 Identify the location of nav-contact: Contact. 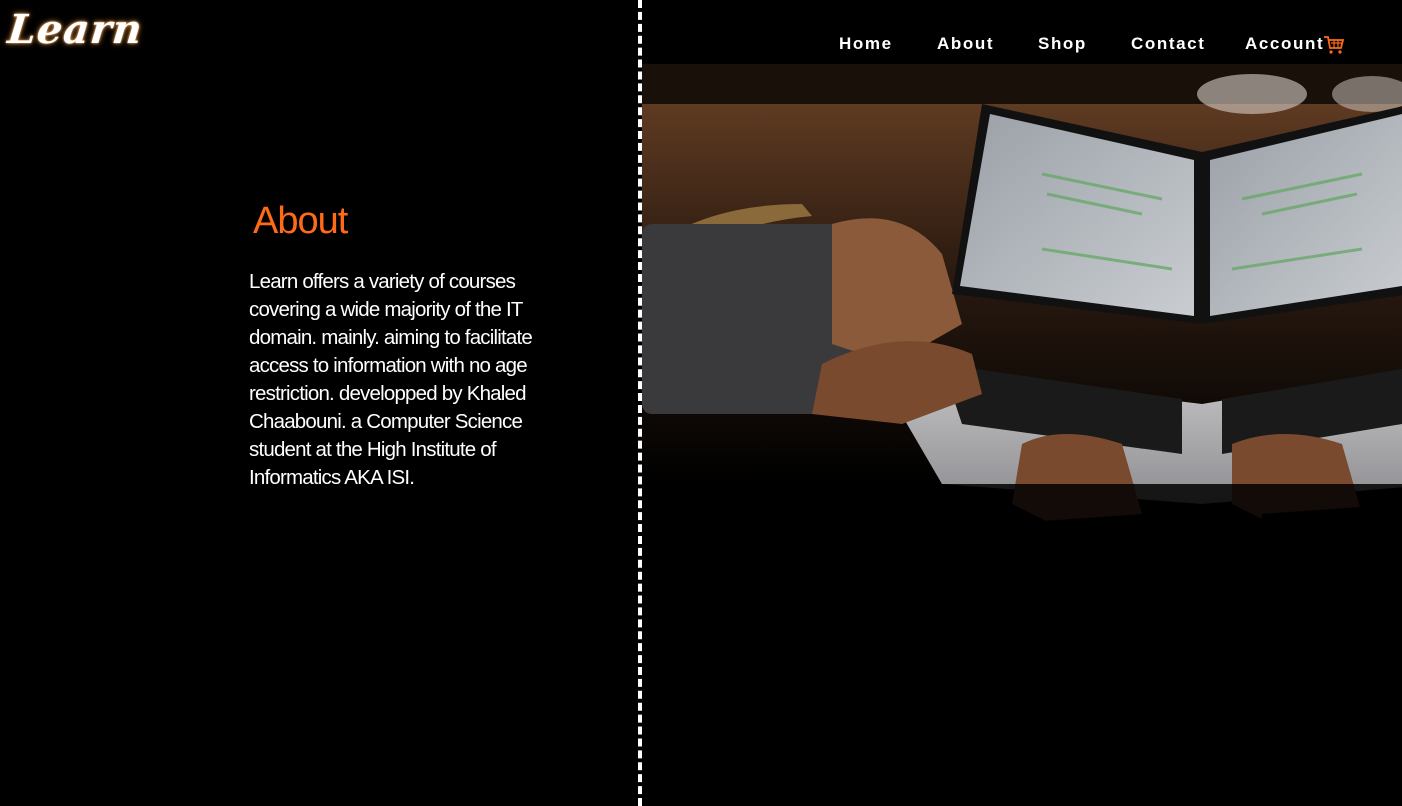
(1168, 44).